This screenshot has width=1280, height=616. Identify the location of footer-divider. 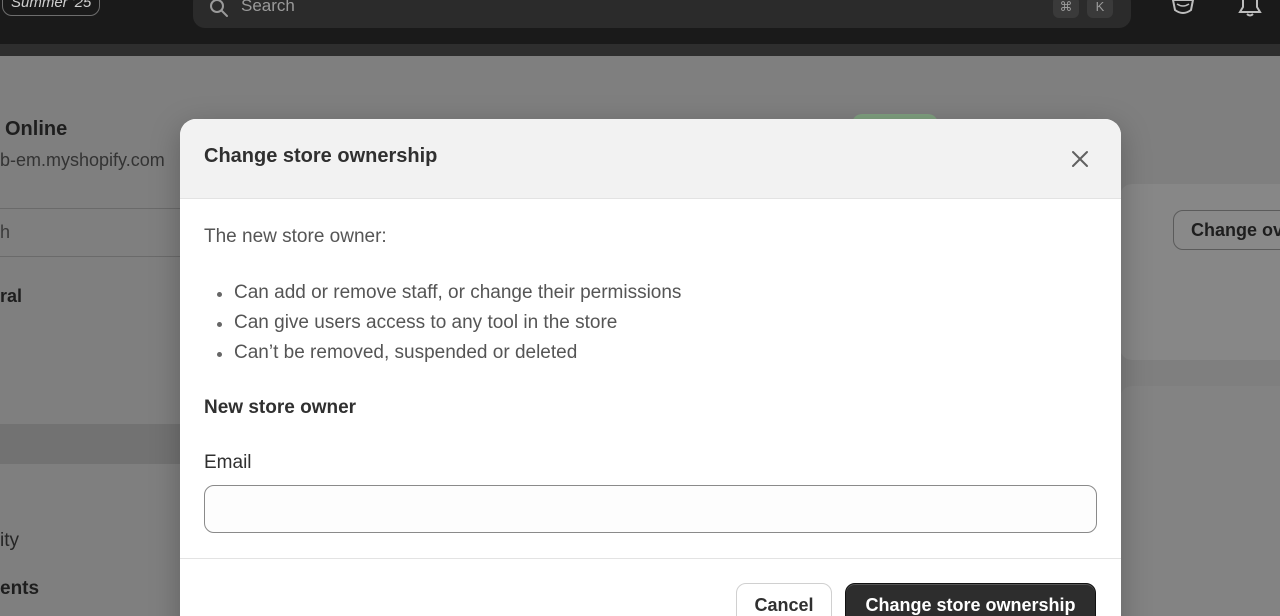
(650, 558).